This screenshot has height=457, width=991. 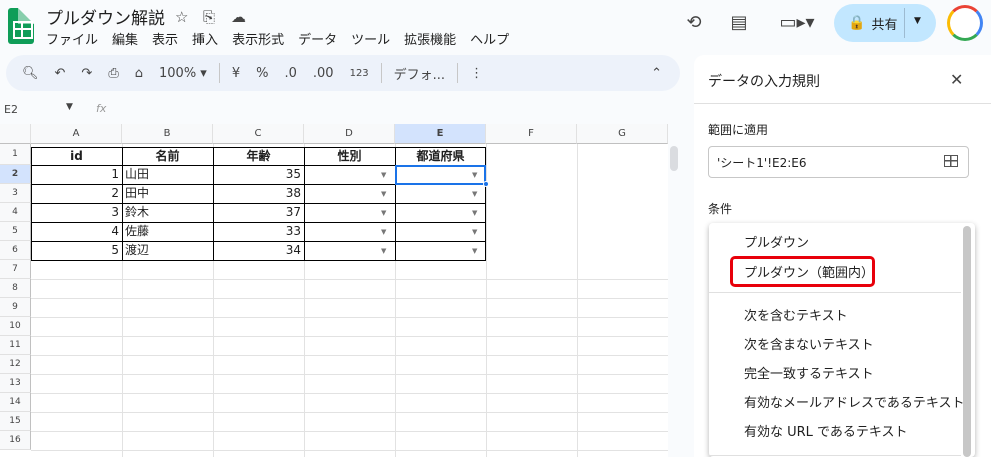 I want to click on menu-item-text-not-contains: 次を含まないテキスト, so click(x=809, y=343).